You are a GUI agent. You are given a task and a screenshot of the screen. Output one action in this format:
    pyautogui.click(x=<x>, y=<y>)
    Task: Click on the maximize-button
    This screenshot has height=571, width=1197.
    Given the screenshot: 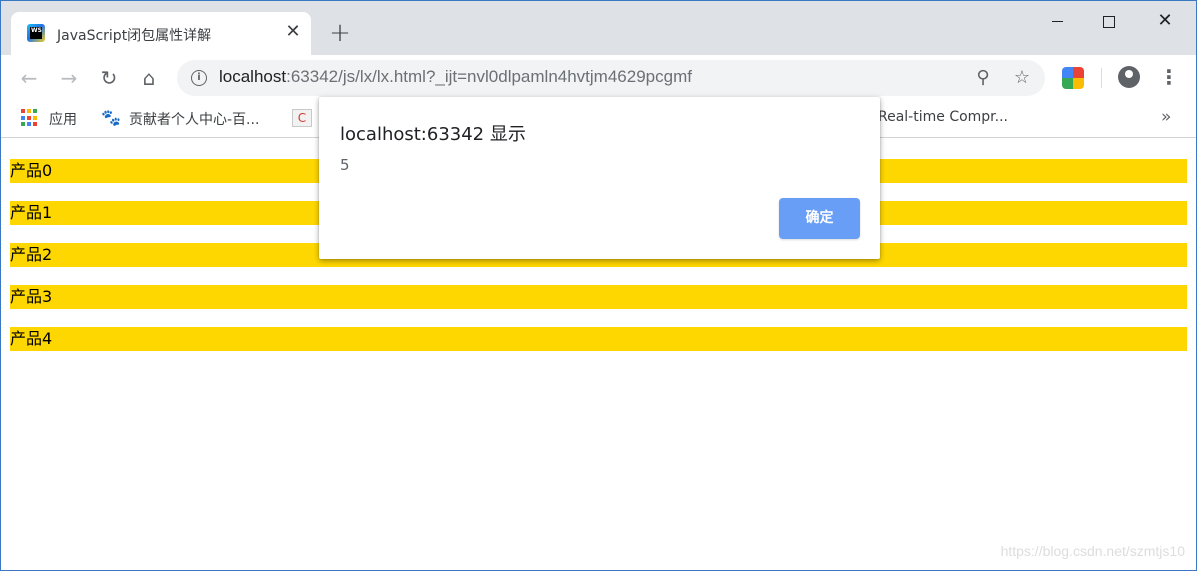 What is the action you would take?
    pyautogui.click(x=1109, y=21)
    